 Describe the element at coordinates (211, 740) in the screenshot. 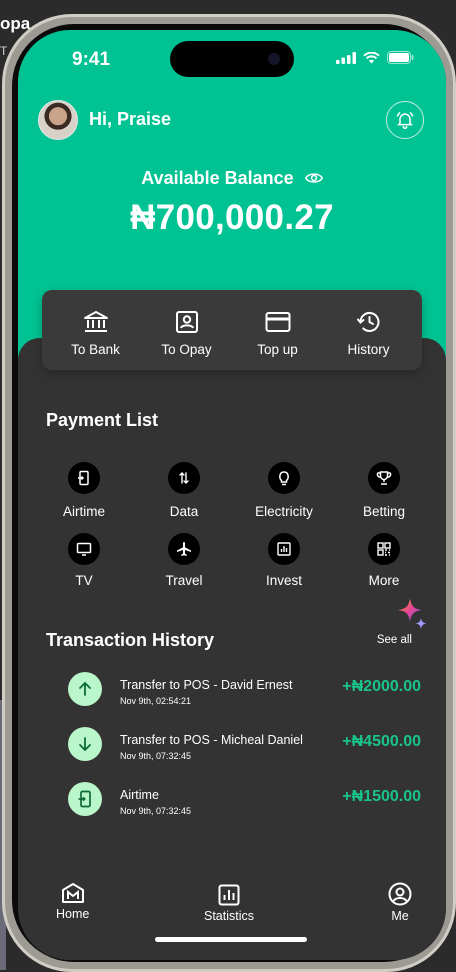

I see `transaction-title: Transfer to POS - Micheal Daniel` at that location.